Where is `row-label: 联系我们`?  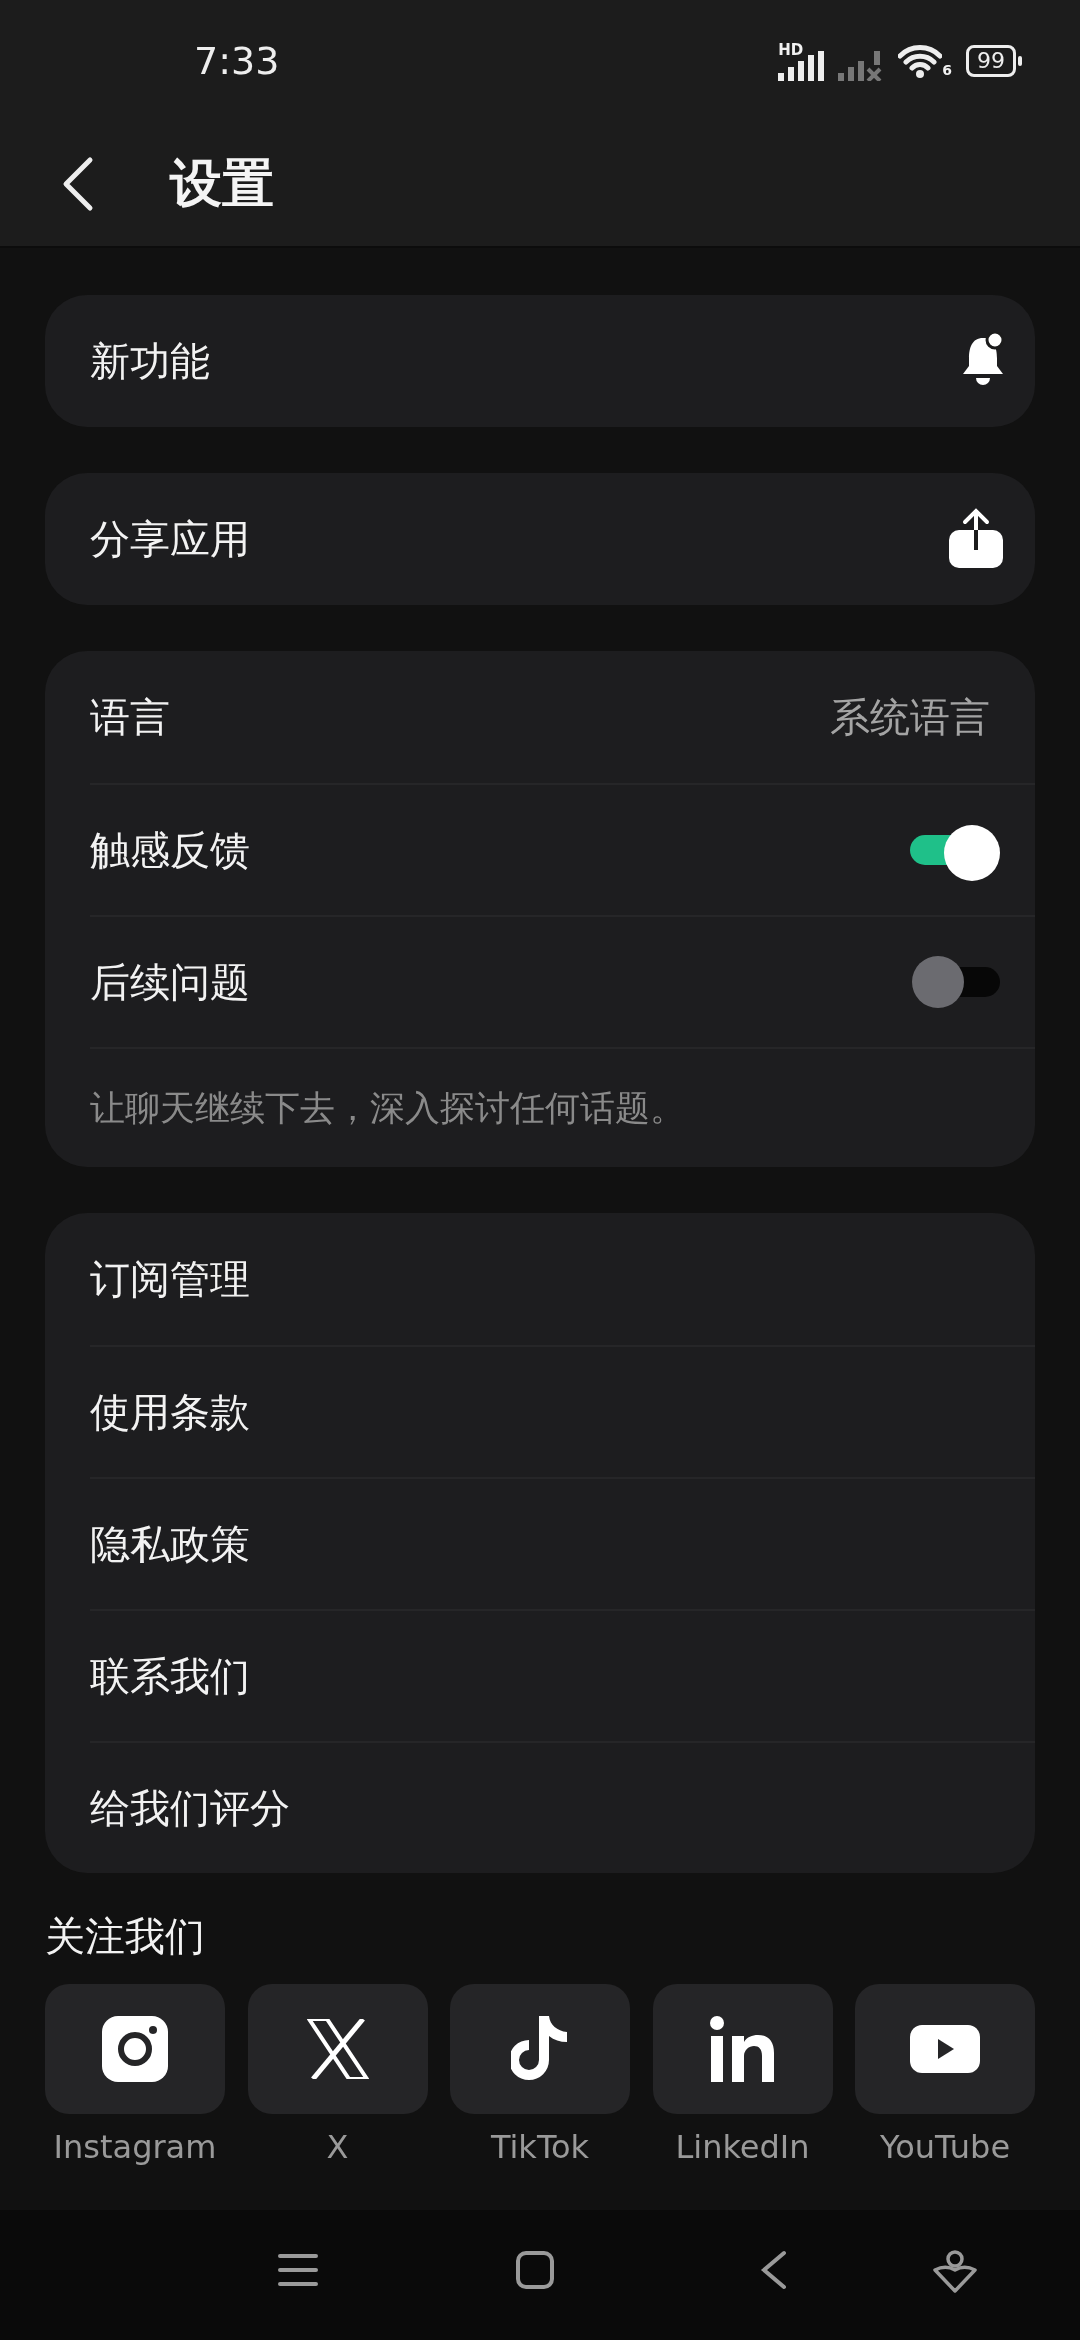
row-label: 联系我们 is located at coordinates (170, 1676).